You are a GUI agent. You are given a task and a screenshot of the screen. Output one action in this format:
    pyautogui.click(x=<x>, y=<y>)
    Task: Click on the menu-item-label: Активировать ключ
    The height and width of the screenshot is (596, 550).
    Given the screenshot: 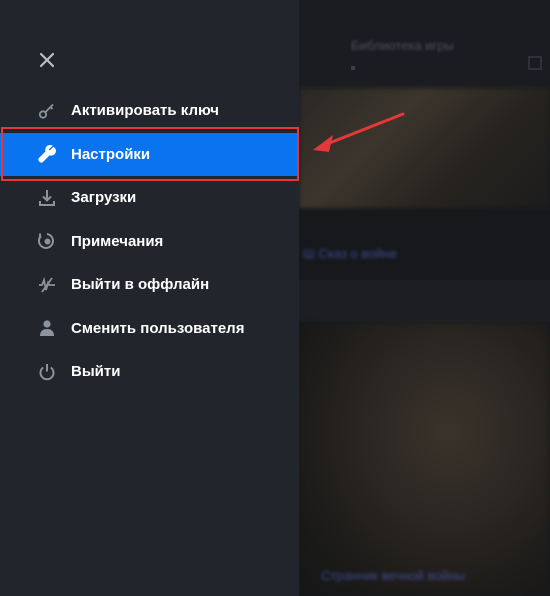 What is the action you would take?
    pyautogui.click(x=145, y=111)
    